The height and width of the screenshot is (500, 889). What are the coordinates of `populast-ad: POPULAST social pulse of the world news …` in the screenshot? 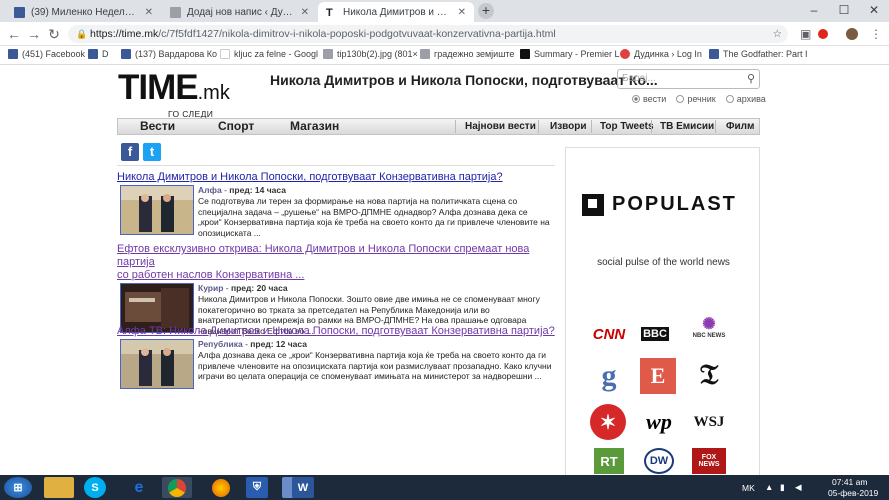 It's located at (662, 311).